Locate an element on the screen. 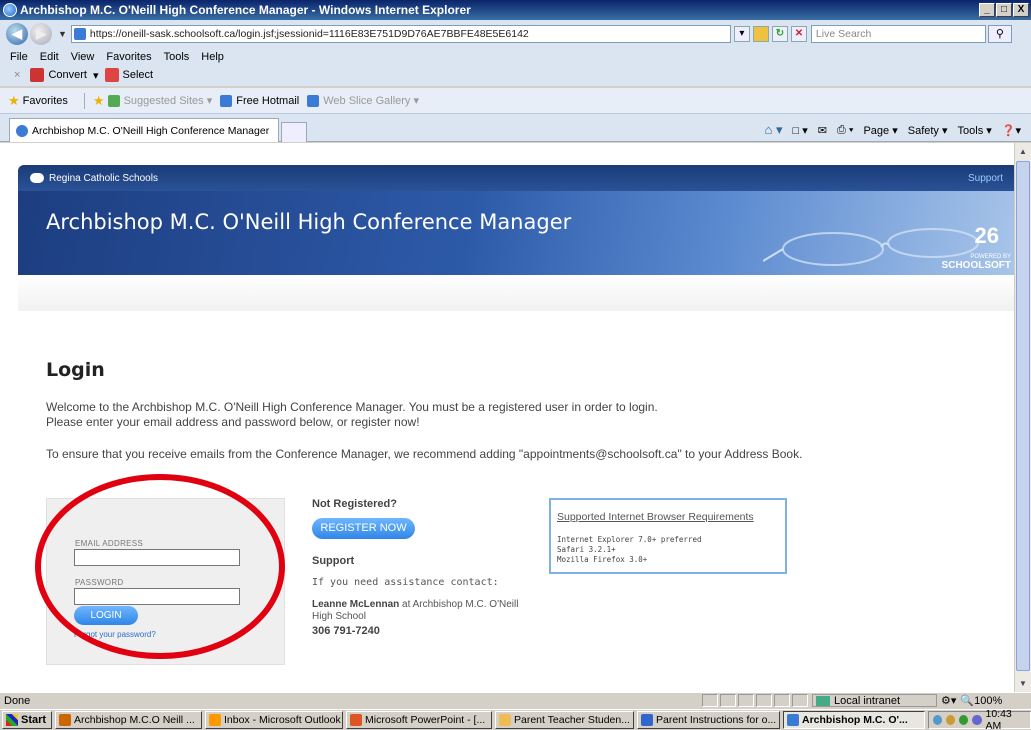  address-dropdown-icon: ▾ is located at coordinates (741, 34).